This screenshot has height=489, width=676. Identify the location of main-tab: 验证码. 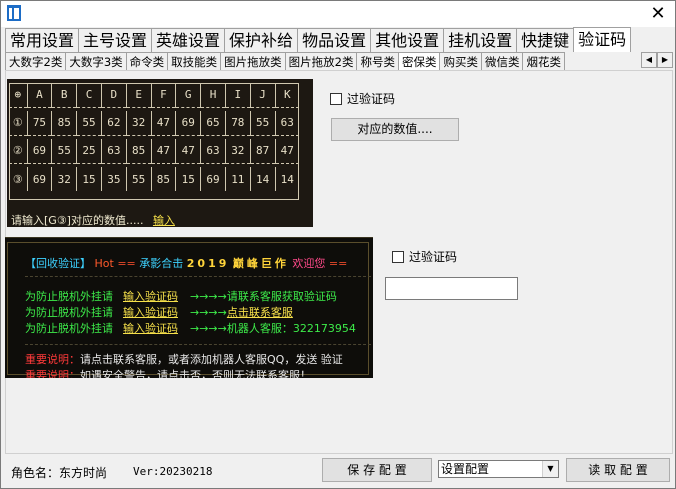
(602, 39).